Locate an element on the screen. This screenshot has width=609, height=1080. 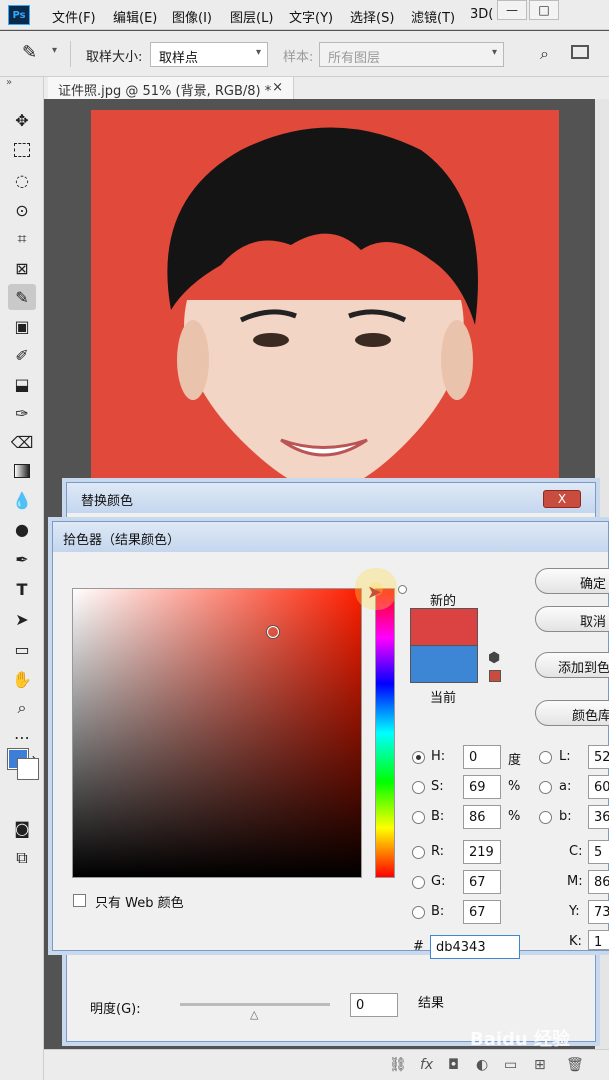
sample-size-label: 取样大小: is located at coordinates (114, 57).